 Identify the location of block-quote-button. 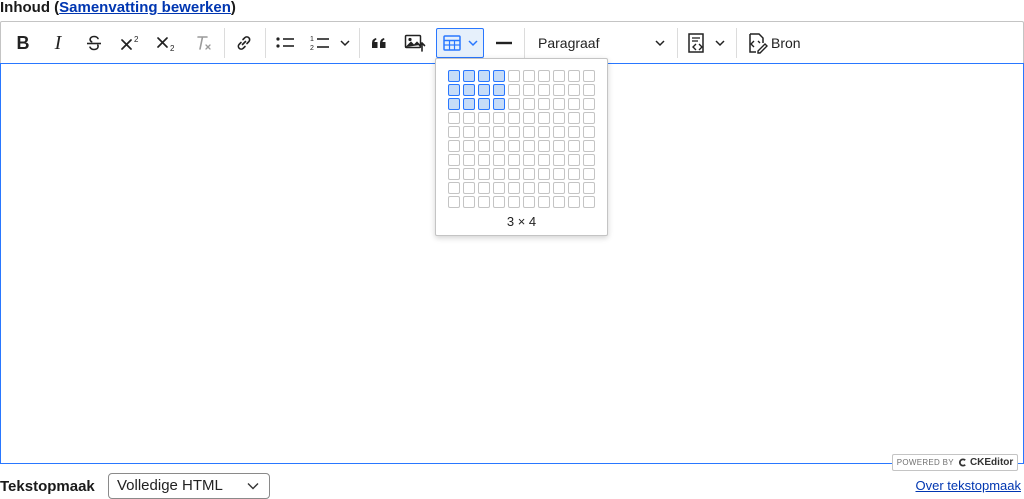
(379, 43).